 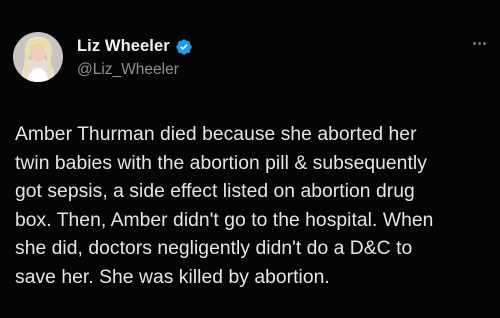 I want to click on author-name-row: Liz Wheeler, so click(x=135, y=46).